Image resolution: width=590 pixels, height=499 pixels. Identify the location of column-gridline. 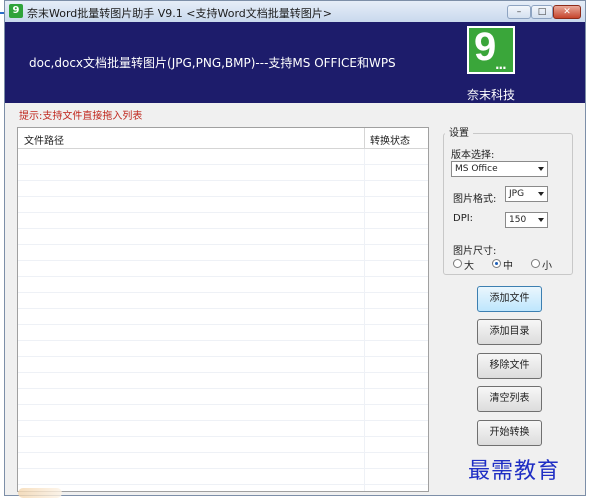
(364, 320).